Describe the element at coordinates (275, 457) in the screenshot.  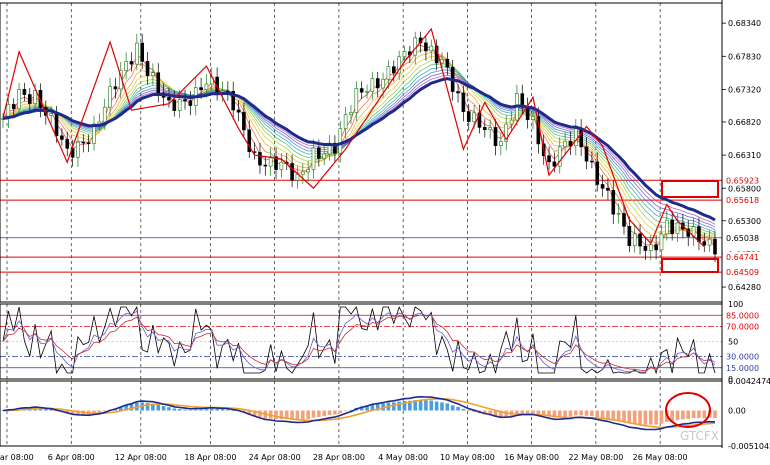
I see `time-tick-label: 24 Apr 08:00` at that location.